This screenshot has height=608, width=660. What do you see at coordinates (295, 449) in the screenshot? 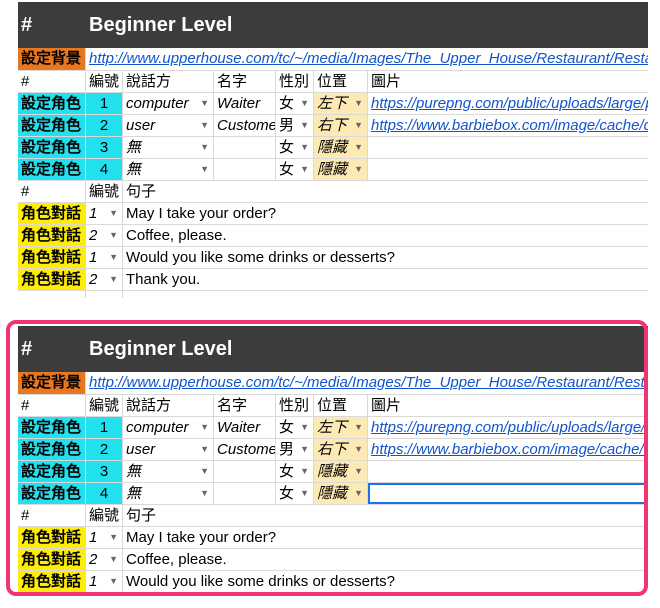
I see `gender-dropdown: 男 ▼` at bounding box center [295, 449].